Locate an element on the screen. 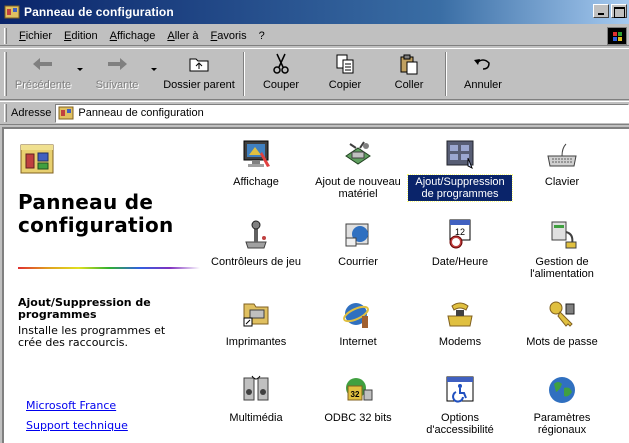  link-microsoft-france: Microsoft France is located at coordinates (71, 405).